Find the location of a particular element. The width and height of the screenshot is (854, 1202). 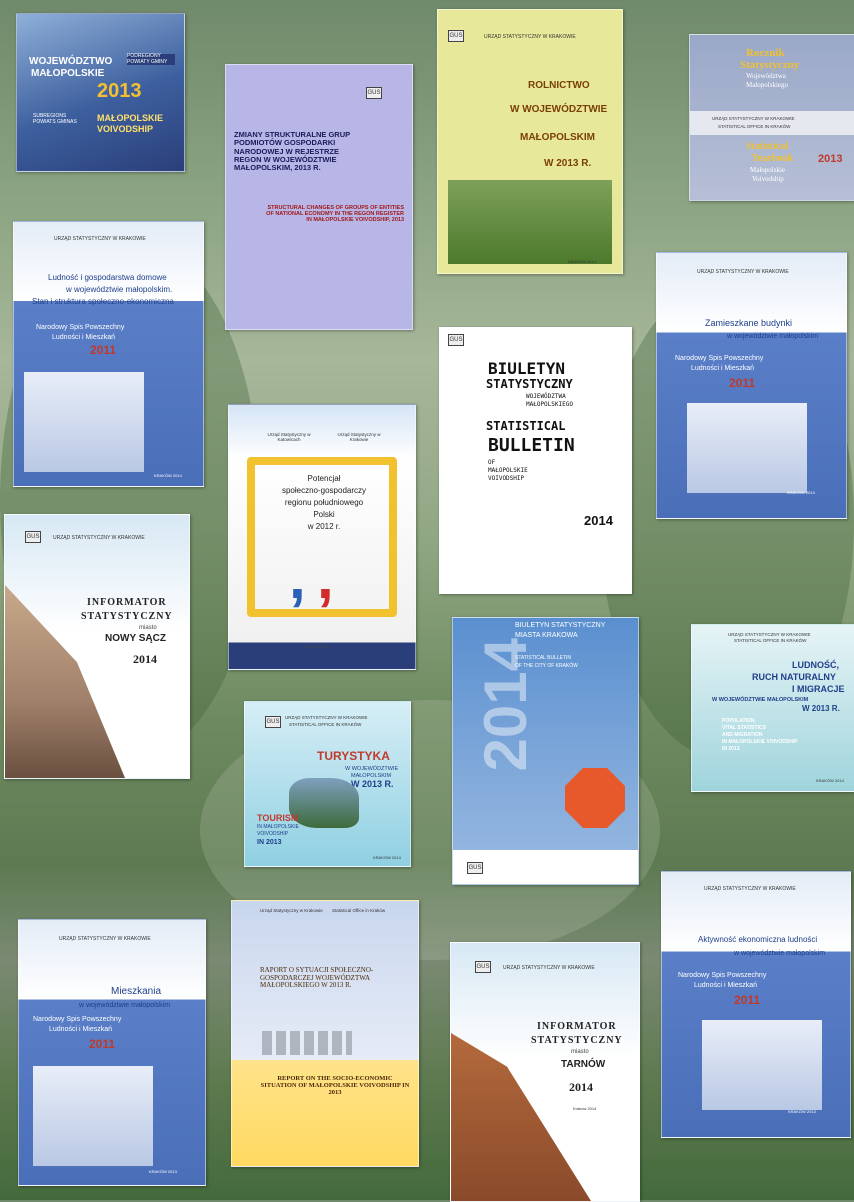

b15-t3: miasto is located at coordinates (580, 1052).